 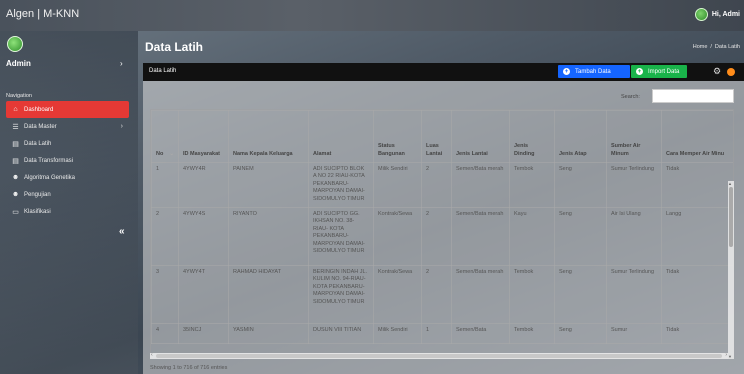 What do you see at coordinates (67, 211) in the screenshot?
I see `sidebar-item-klasifikasi: ▭ Klasifikasi` at bounding box center [67, 211].